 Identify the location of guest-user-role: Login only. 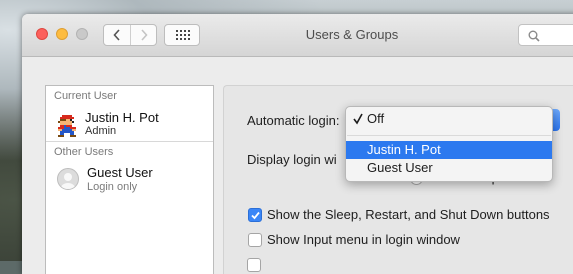
(112, 187).